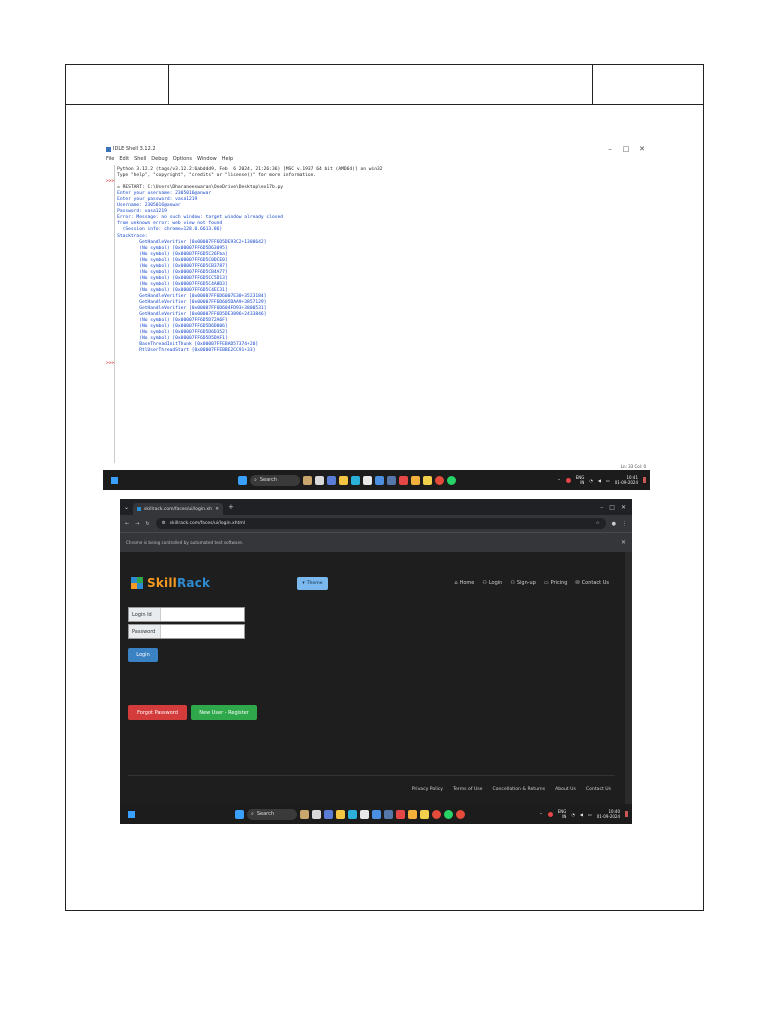  I want to click on tab-title: skillrack.com/faces/ui/login.xh, so click(178, 509).